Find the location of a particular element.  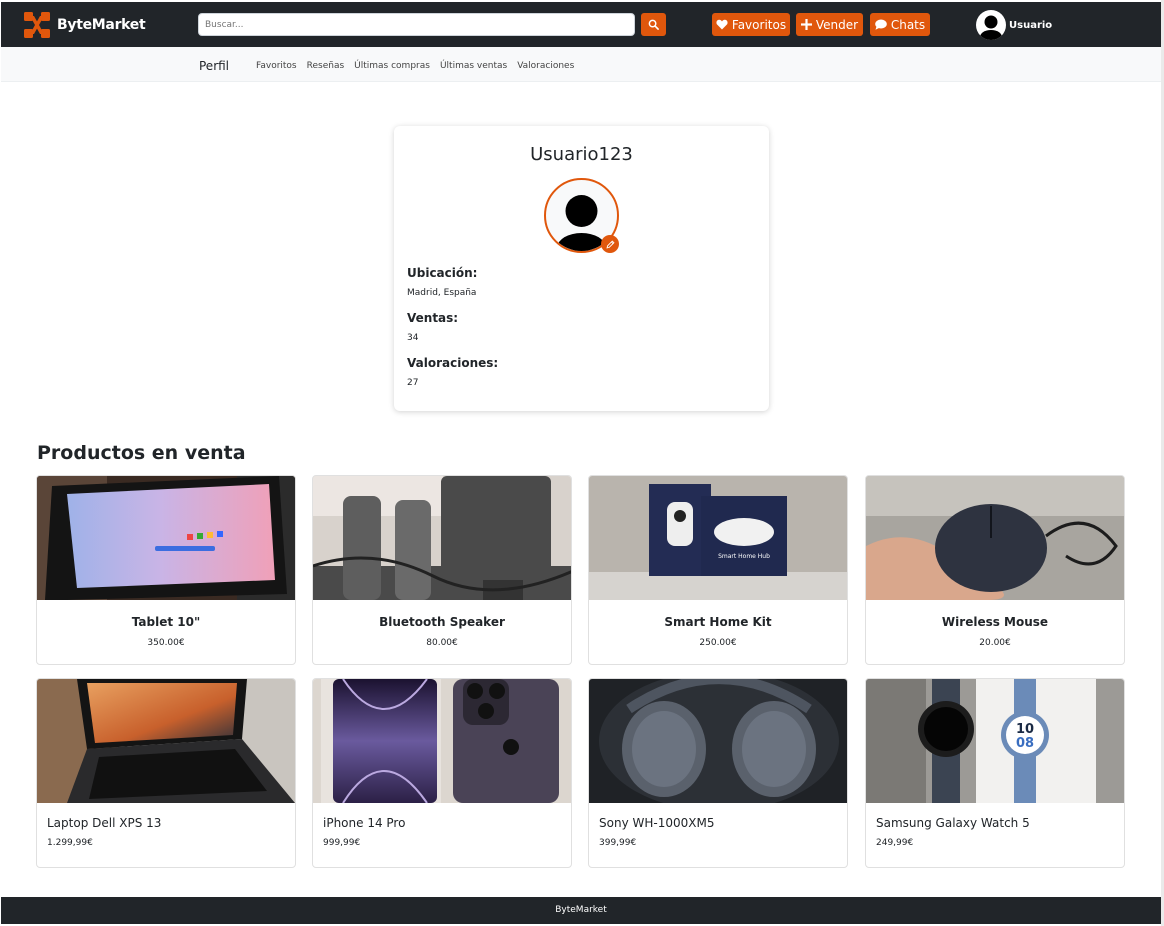

user-name: Usuario is located at coordinates (1031, 25).